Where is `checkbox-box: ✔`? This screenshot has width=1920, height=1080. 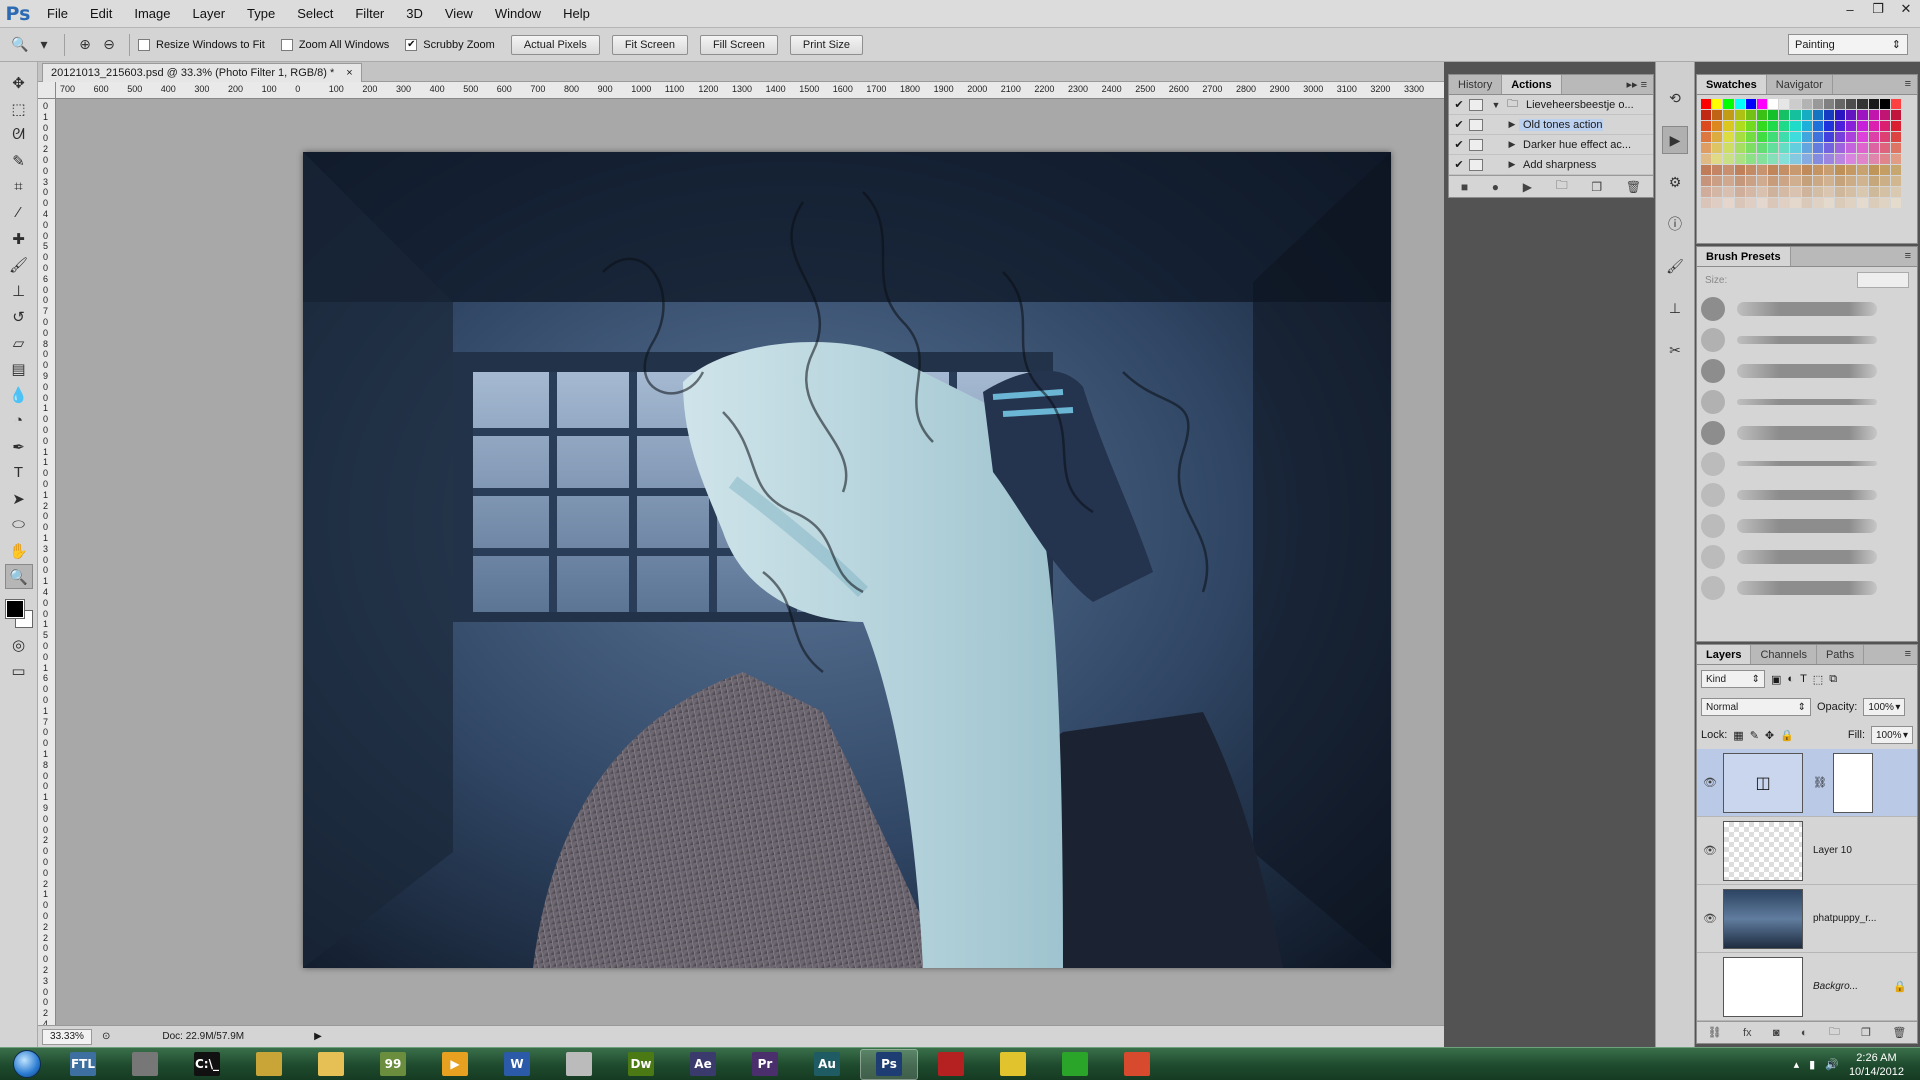 checkbox-box: ✔ is located at coordinates (411, 44).